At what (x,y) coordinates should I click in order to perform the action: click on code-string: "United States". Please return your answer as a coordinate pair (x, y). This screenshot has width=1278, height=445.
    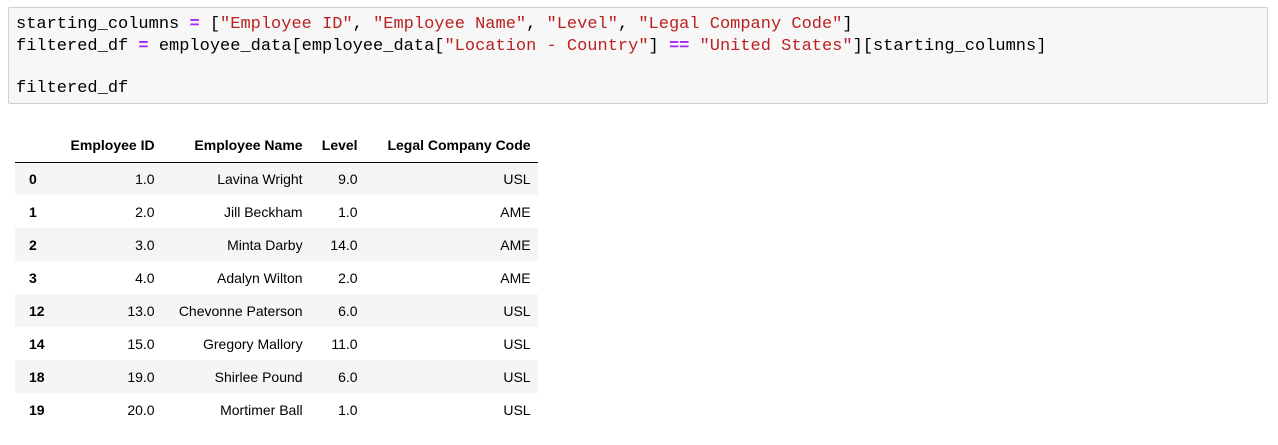
    Looking at the image, I should click on (776, 46).